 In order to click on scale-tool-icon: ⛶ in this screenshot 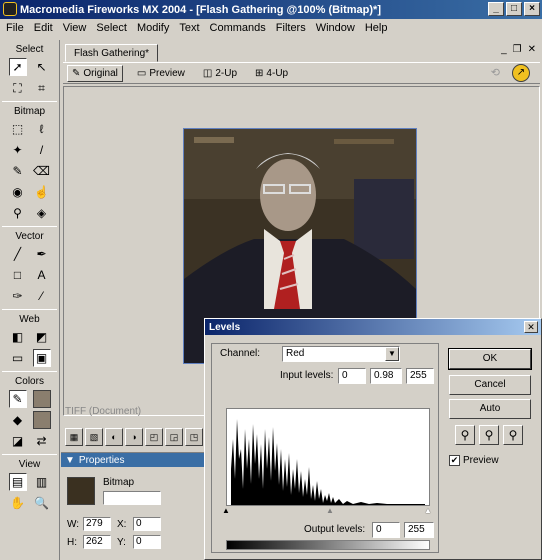, I will do `click(18, 88)`.